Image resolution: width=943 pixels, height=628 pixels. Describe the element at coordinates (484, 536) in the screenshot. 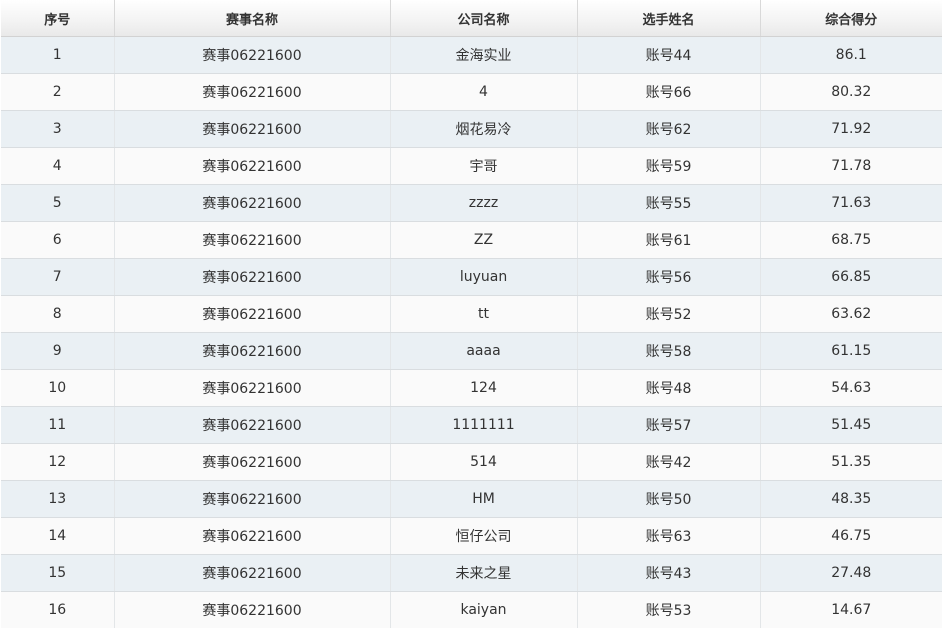

I see `cell-company-name: 恒仔公司` at that location.